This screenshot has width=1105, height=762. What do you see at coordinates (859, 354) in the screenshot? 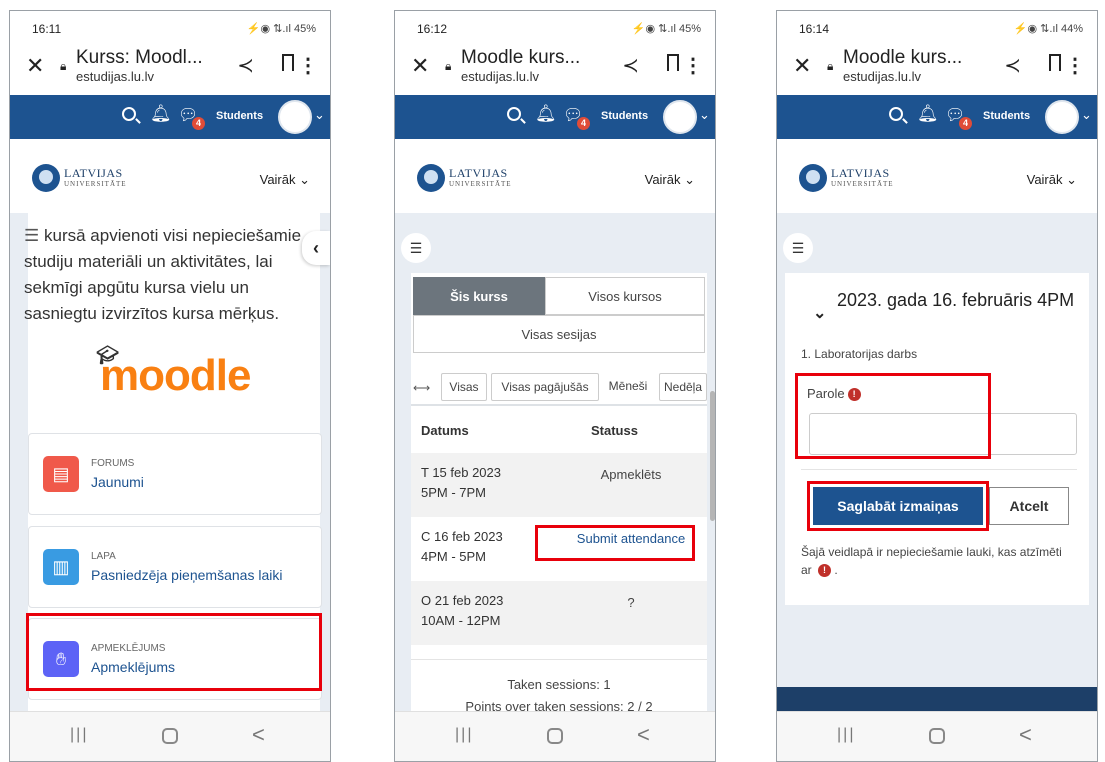
I see `session-description: 1. Laboratorijas darbs` at bounding box center [859, 354].